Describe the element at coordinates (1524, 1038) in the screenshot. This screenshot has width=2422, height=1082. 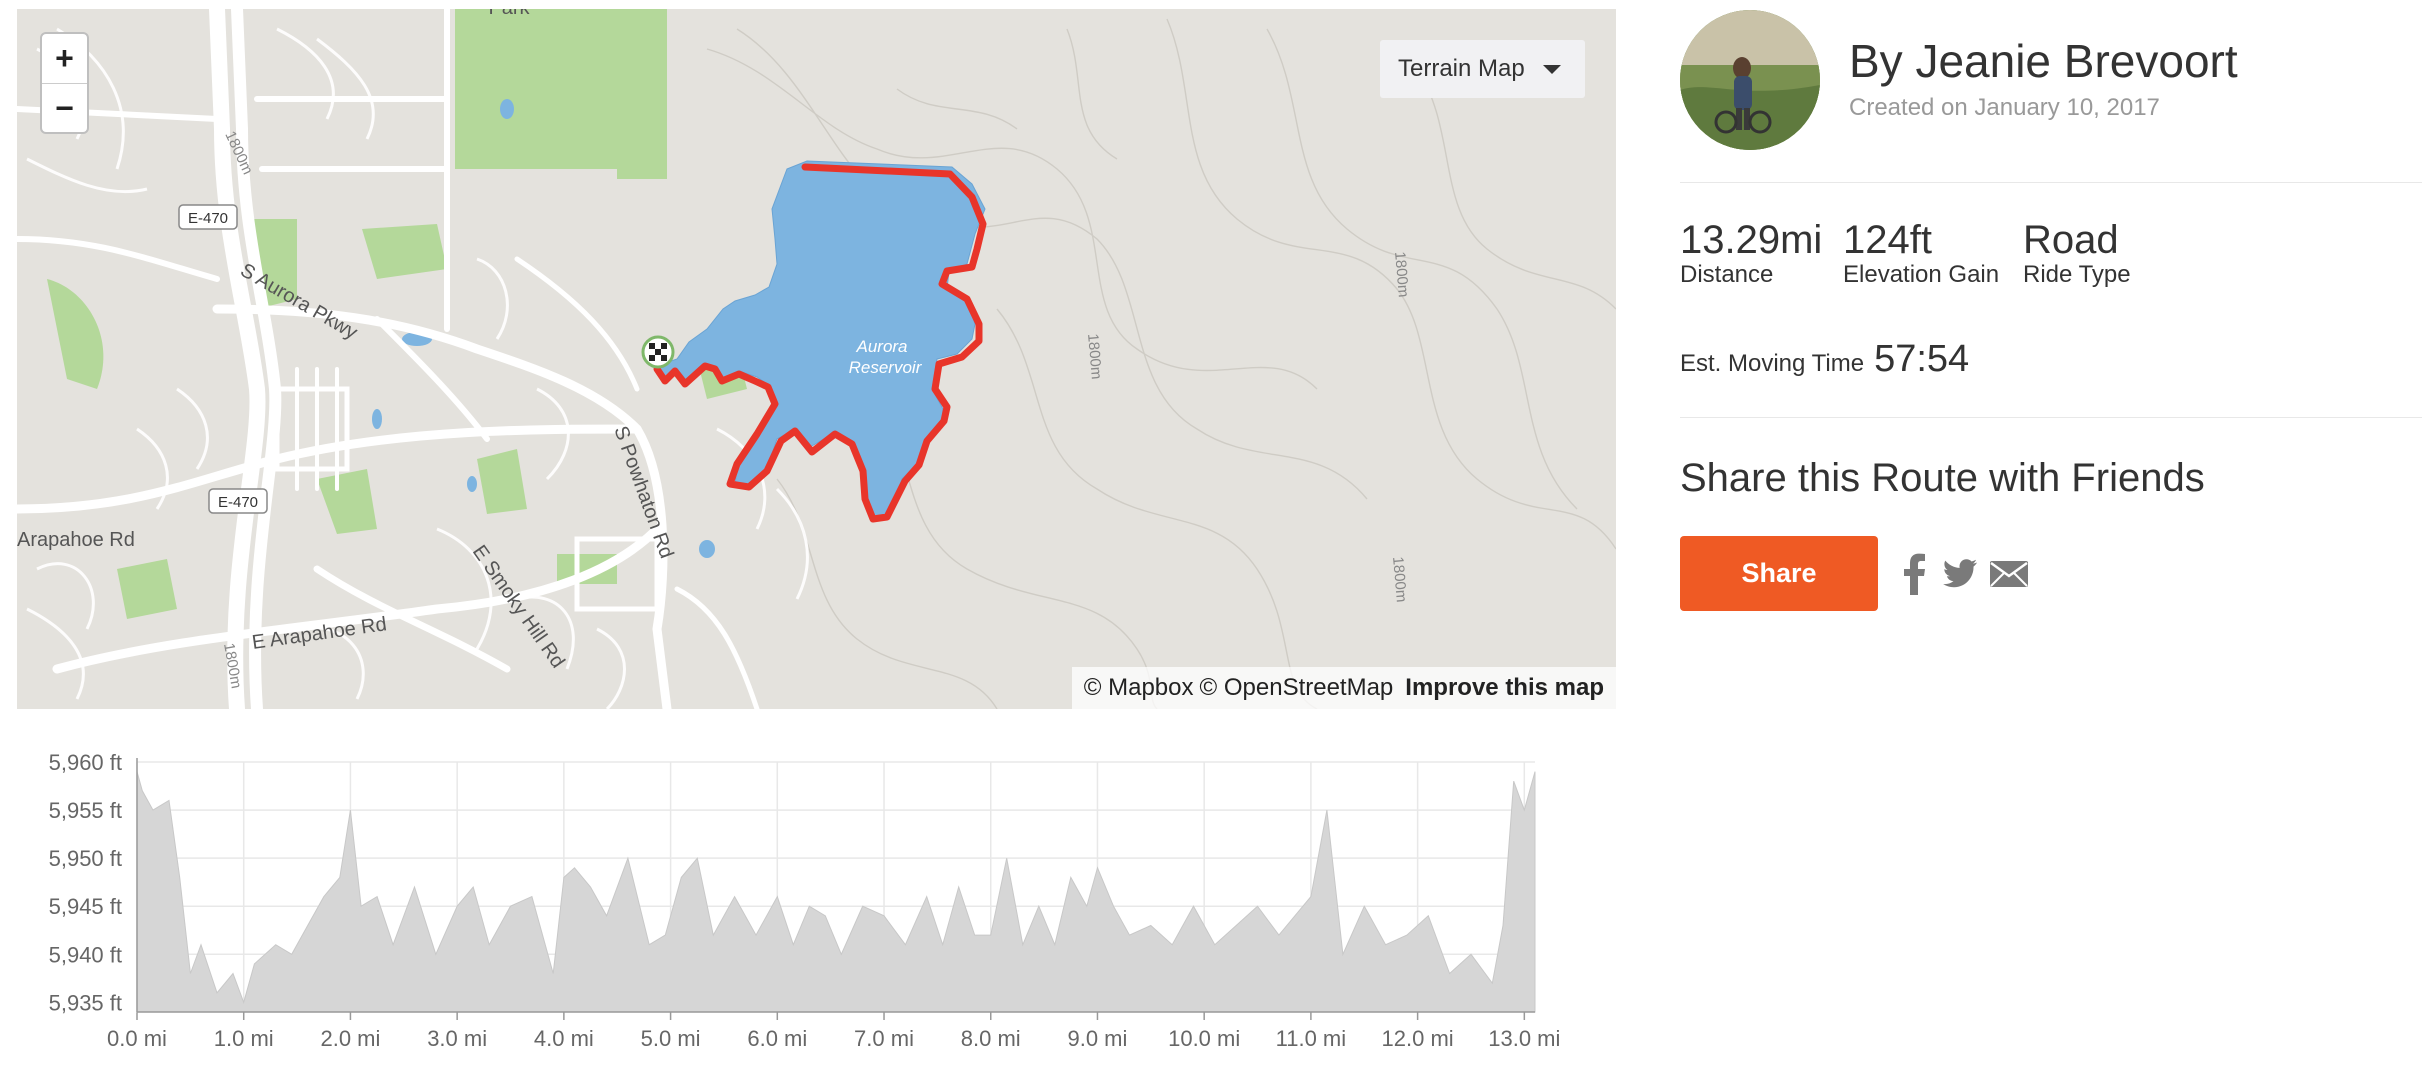
I see `x-tick-label: 13.0 mi` at that location.